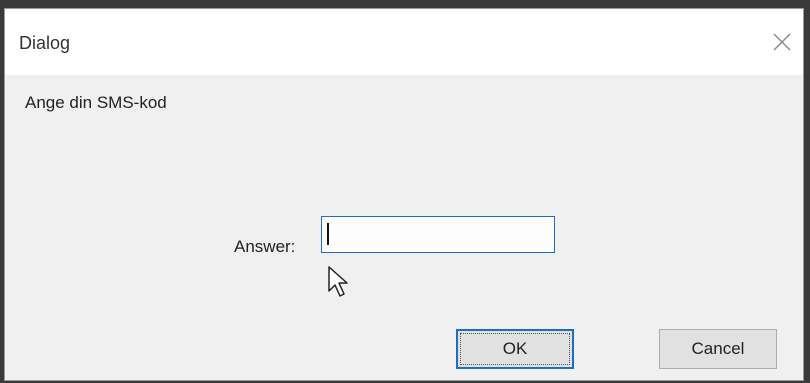  I want to click on ok-button: OK, so click(515, 349).